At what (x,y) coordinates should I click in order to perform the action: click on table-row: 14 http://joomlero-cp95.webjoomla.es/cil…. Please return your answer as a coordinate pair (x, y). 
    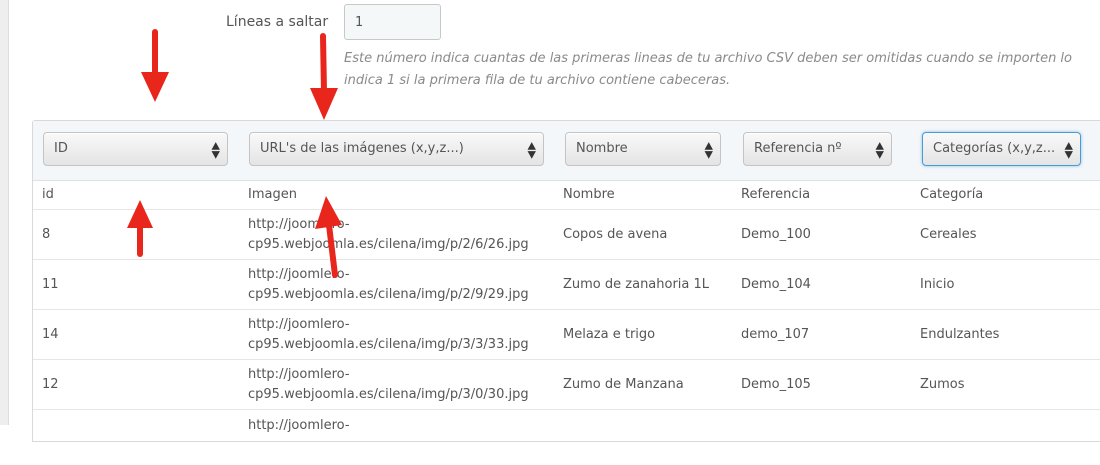
    Looking at the image, I should click on (566, 335).